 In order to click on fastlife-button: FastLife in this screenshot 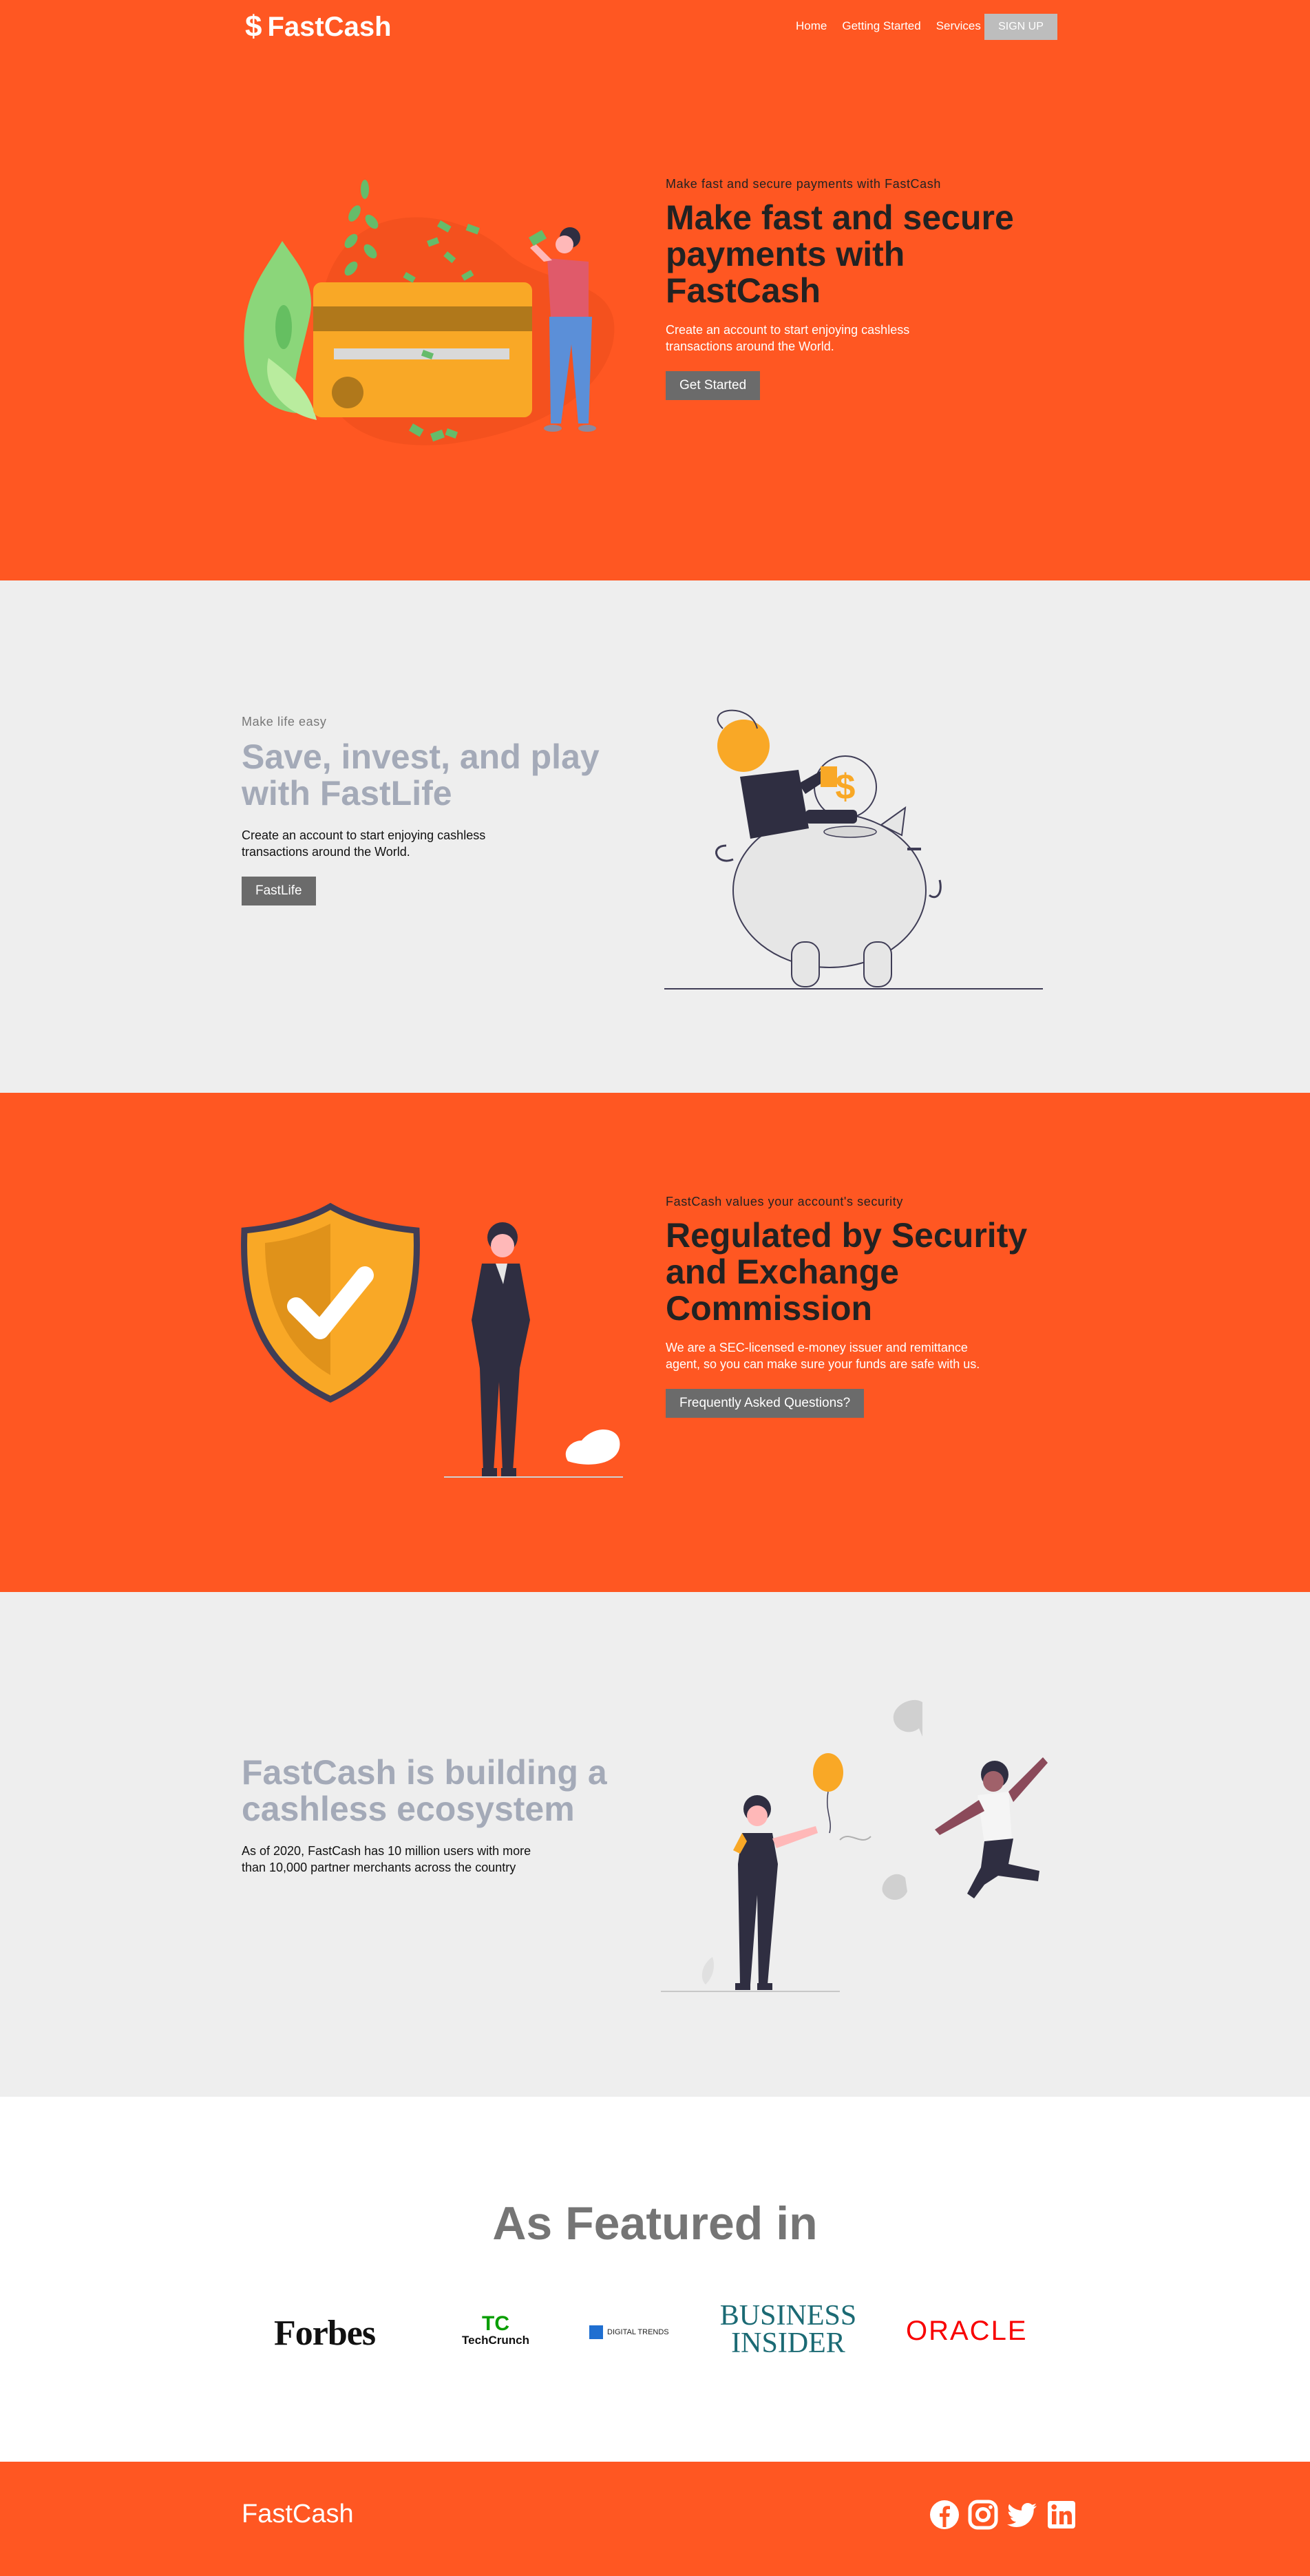, I will do `click(279, 891)`.